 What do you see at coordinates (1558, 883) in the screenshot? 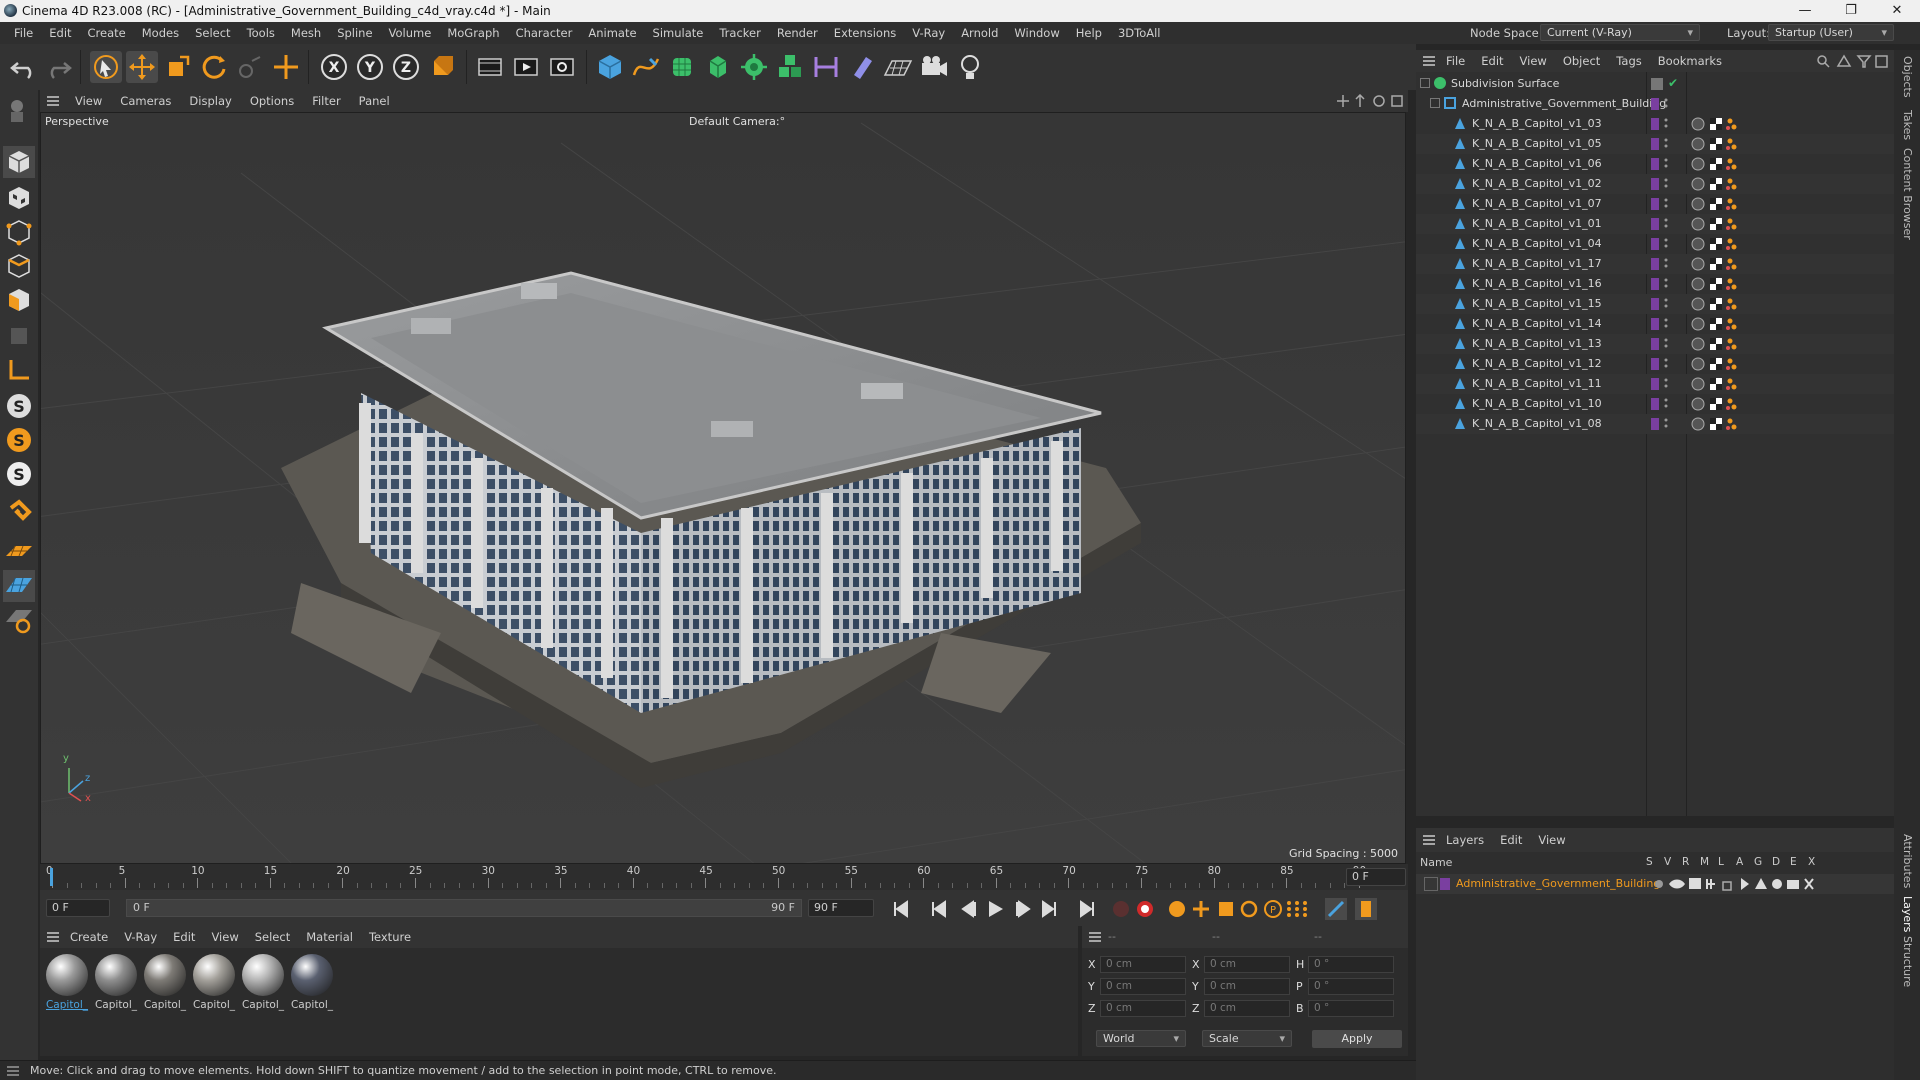
I see `layer-name: Administrative_Government_Building` at bounding box center [1558, 883].